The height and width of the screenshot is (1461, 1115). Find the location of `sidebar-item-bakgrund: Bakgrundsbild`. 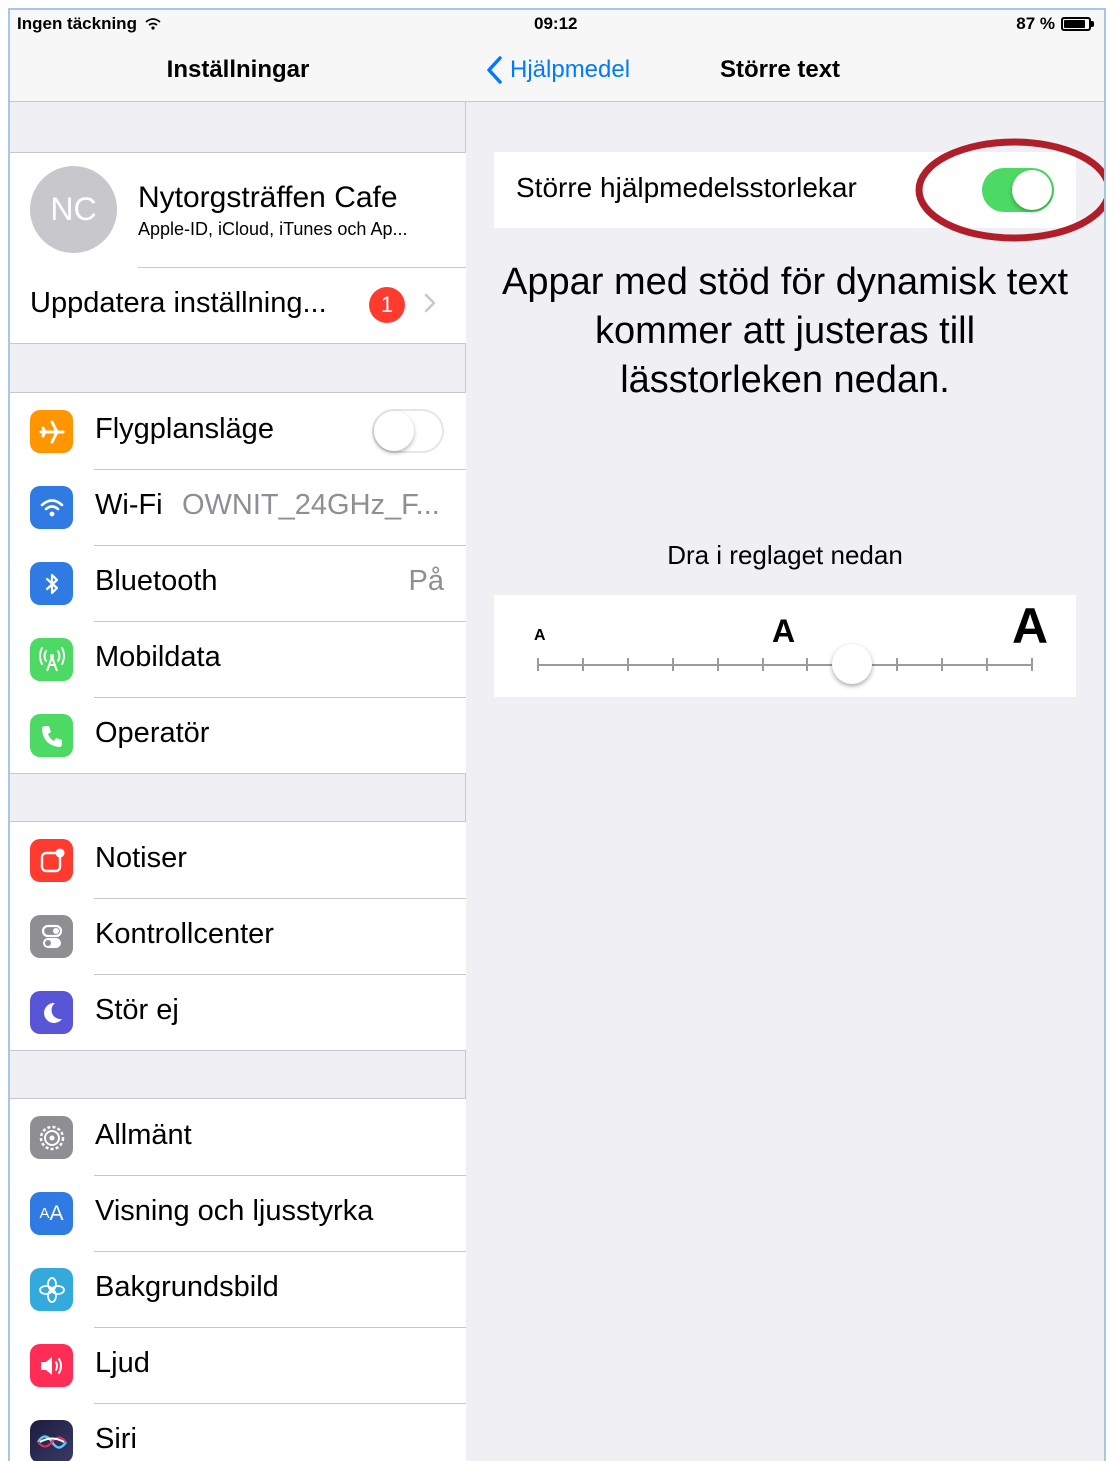

sidebar-item-bakgrund: Bakgrundsbild is located at coordinates (238, 1289).